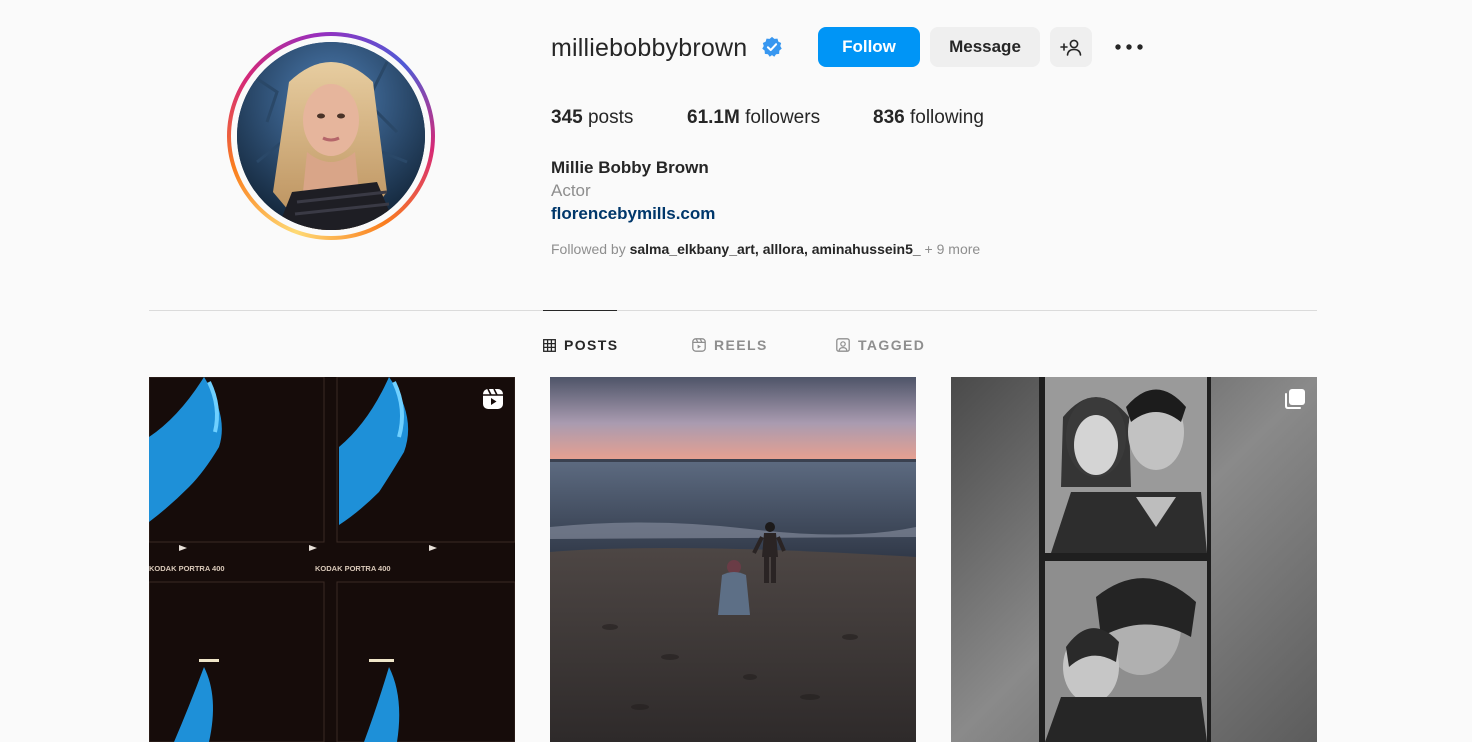 Image resolution: width=1472 pixels, height=742 pixels. Describe the element at coordinates (713, 117) in the screenshot. I see `followers-count: 61.1M` at that location.